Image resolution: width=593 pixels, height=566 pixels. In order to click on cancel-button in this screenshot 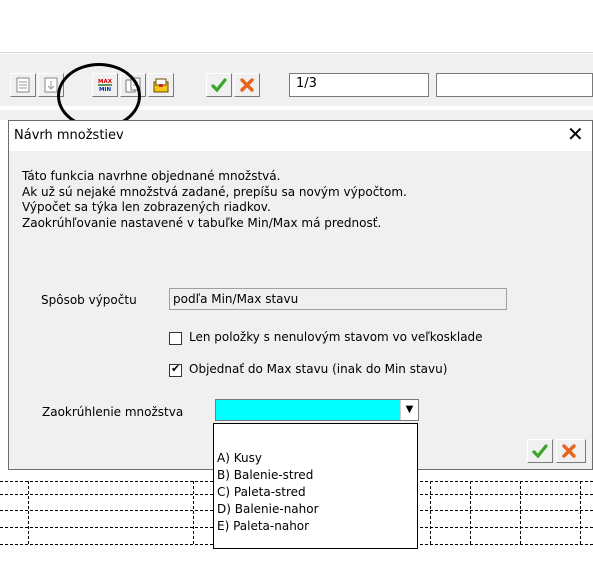, I will do `click(247, 85)`.